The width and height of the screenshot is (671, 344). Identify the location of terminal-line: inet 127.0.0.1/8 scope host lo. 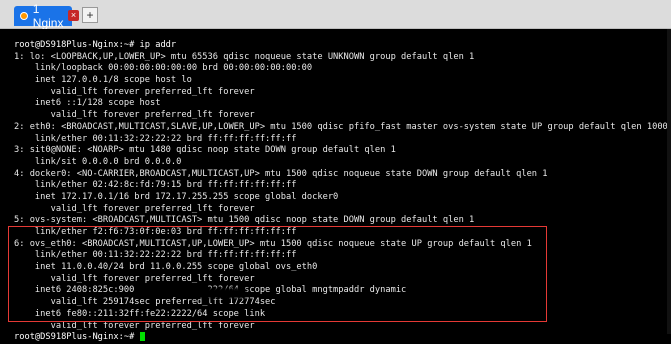
(103, 80).